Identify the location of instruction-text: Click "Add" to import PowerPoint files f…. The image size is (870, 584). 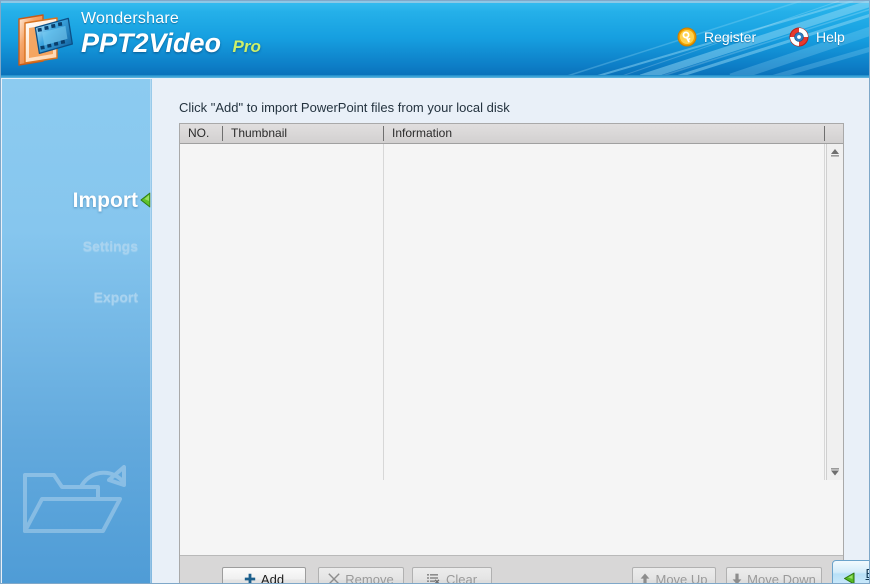
(344, 107).